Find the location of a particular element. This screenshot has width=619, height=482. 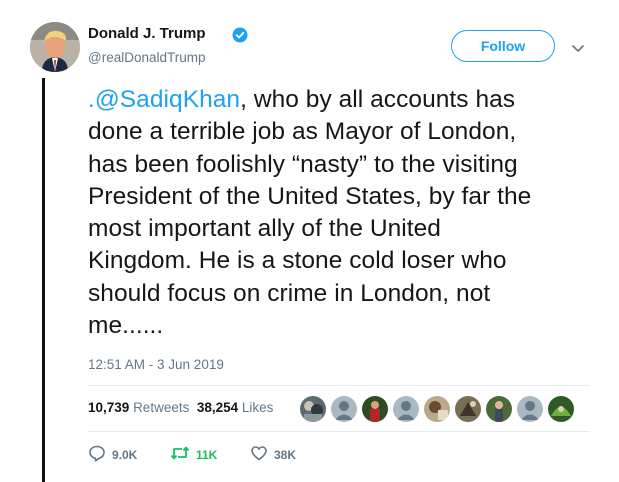

tweet-line: .@SadiqKhan, who by all accounts has is located at coordinates (302, 99).